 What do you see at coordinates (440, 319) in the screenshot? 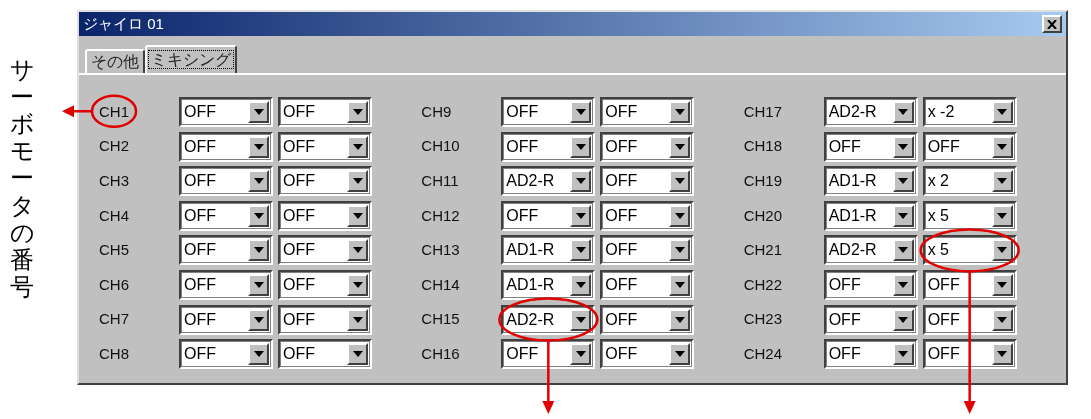
I see `channel-label: CH15` at bounding box center [440, 319].